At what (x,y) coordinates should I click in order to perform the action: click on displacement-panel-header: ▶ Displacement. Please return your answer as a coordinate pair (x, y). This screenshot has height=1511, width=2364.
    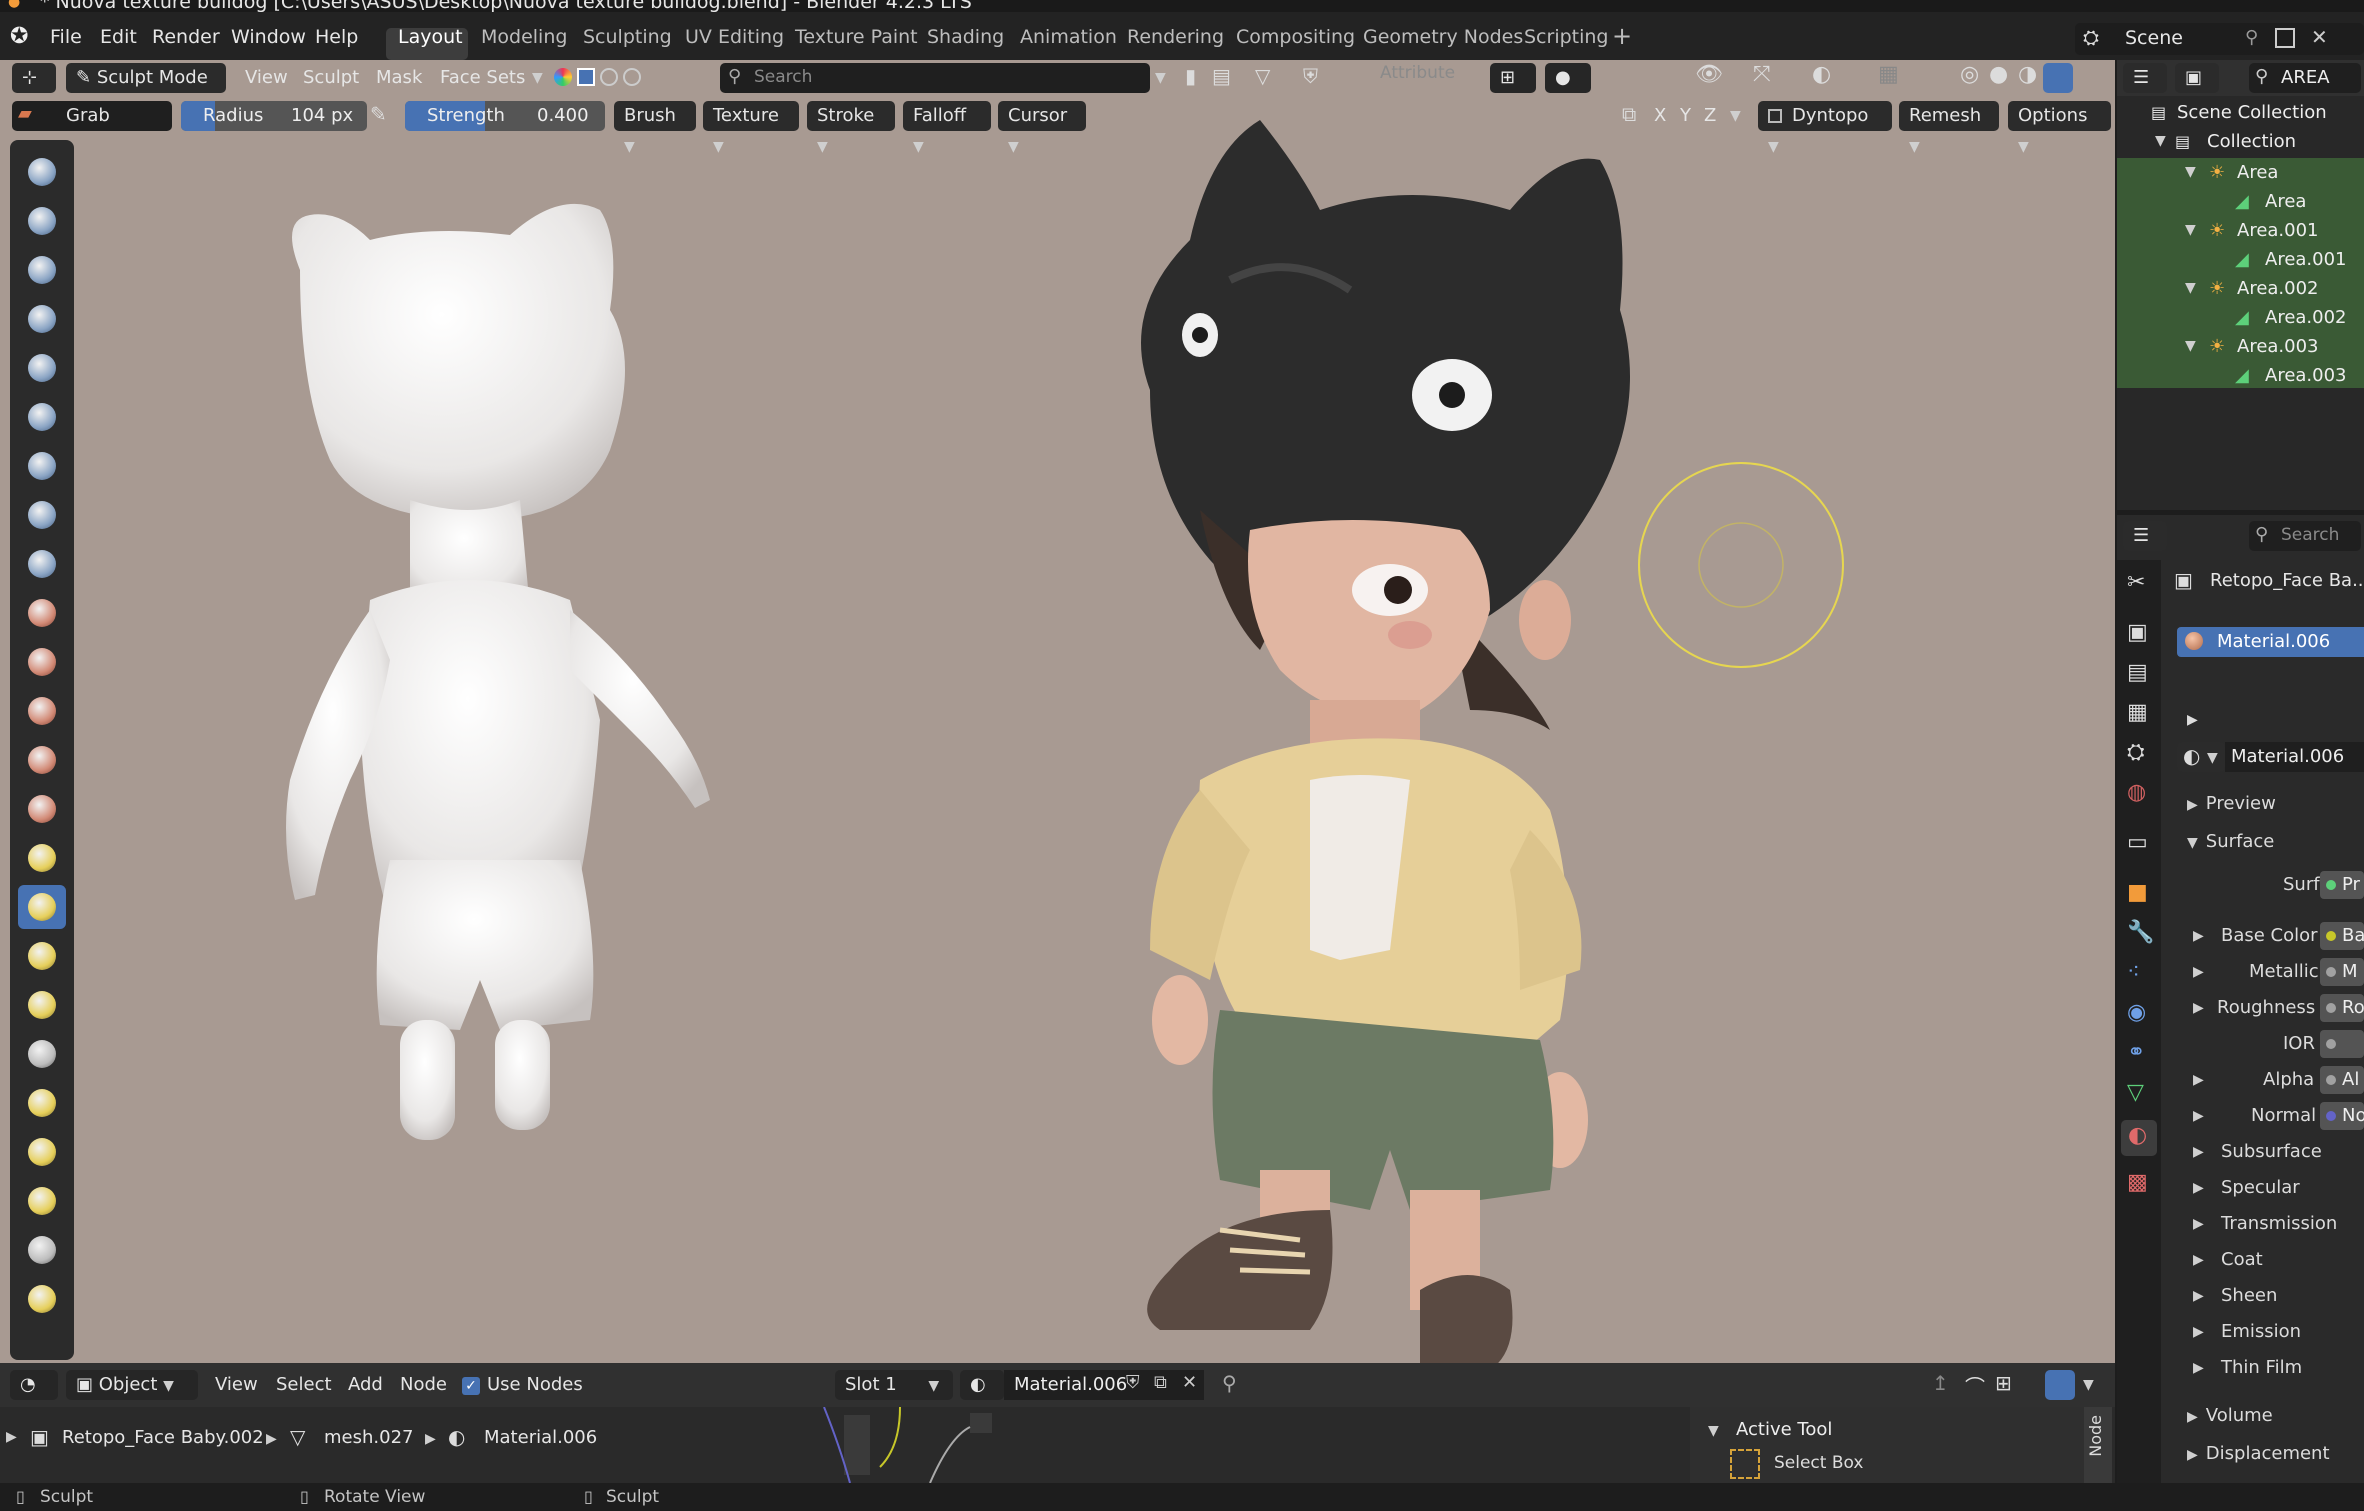
    Looking at the image, I should click on (2270, 1454).